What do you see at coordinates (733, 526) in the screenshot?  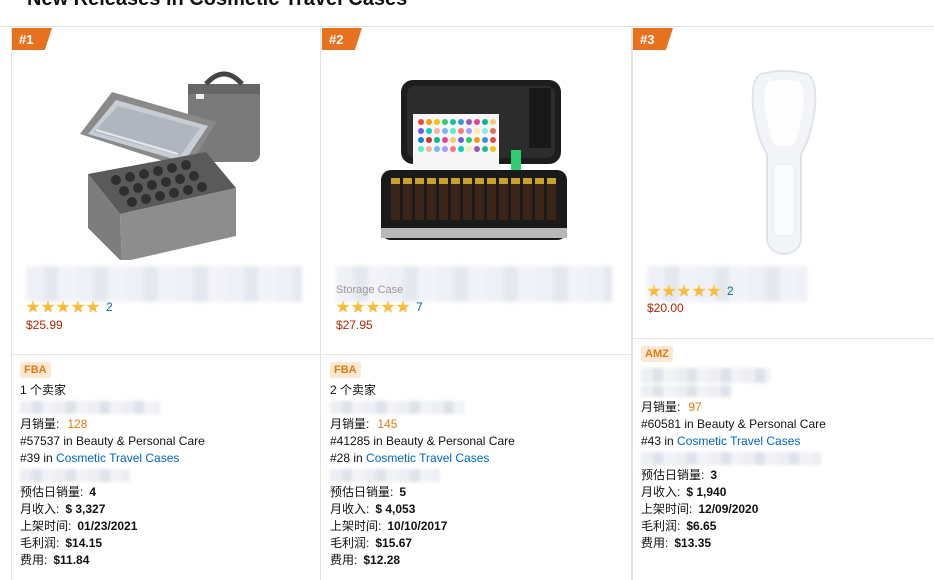 I see `gross-profit-row: 毛利润: $6.65` at bounding box center [733, 526].